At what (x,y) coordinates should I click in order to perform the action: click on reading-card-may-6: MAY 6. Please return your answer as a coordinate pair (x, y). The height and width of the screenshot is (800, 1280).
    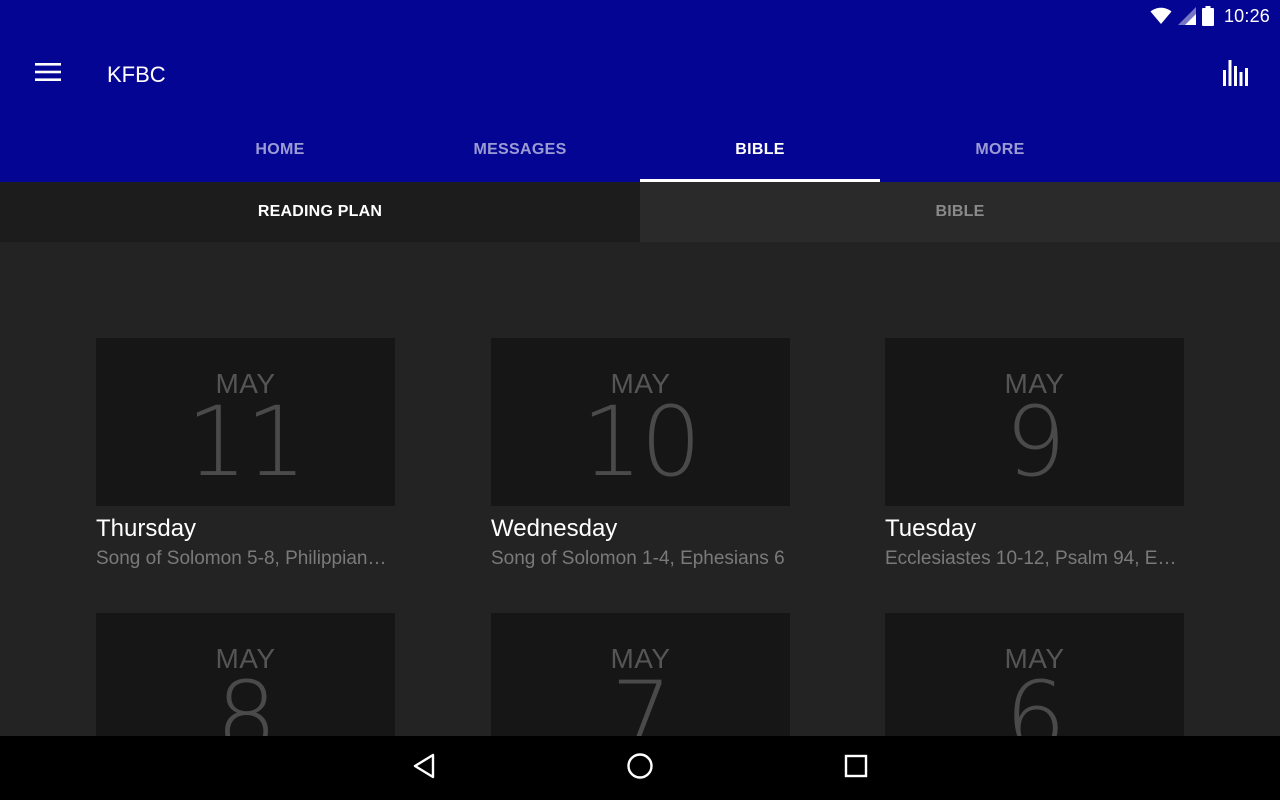
    Looking at the image, I should click on (1034, 674).